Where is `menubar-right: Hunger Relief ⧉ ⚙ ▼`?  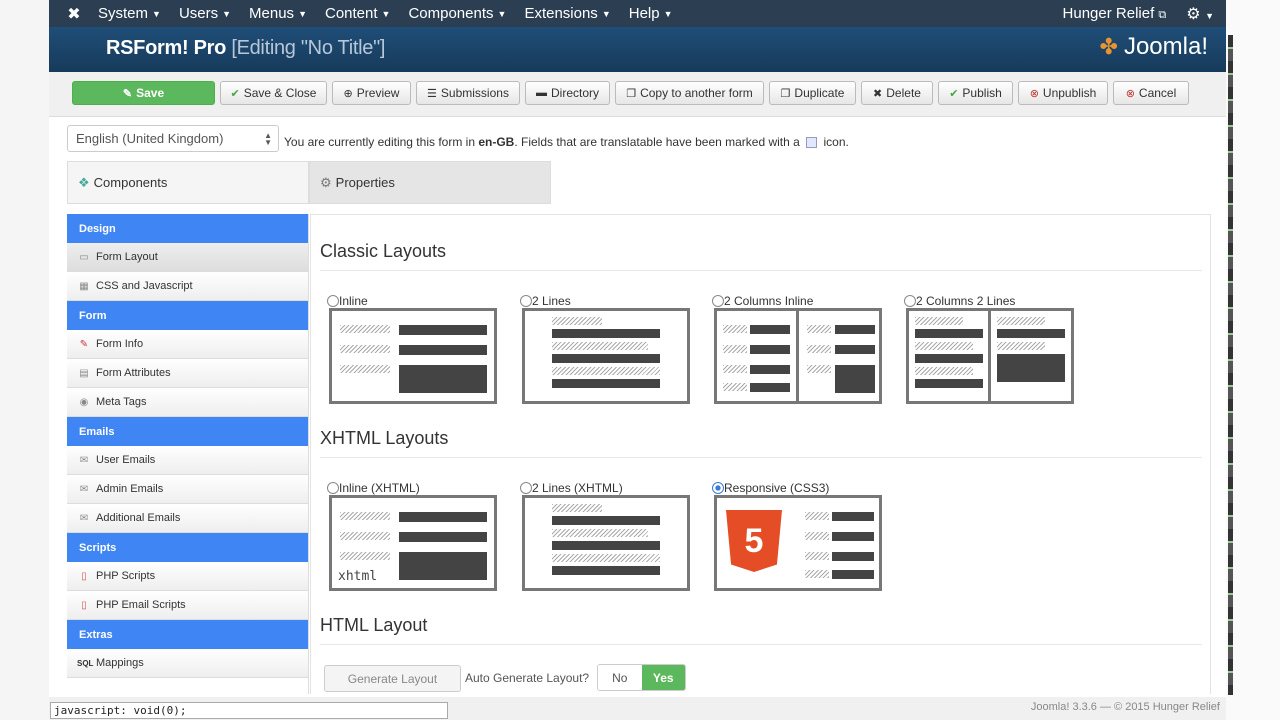 menubar-right: Hunger Relief ⧉ ⚙ ▼ is located at coordinates (1144, 14).